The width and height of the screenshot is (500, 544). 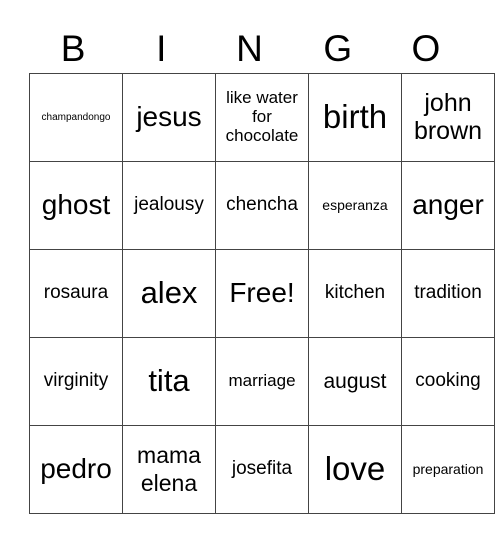 I want to click on bingo-cell: kitchen, so click(x=355, y=293).